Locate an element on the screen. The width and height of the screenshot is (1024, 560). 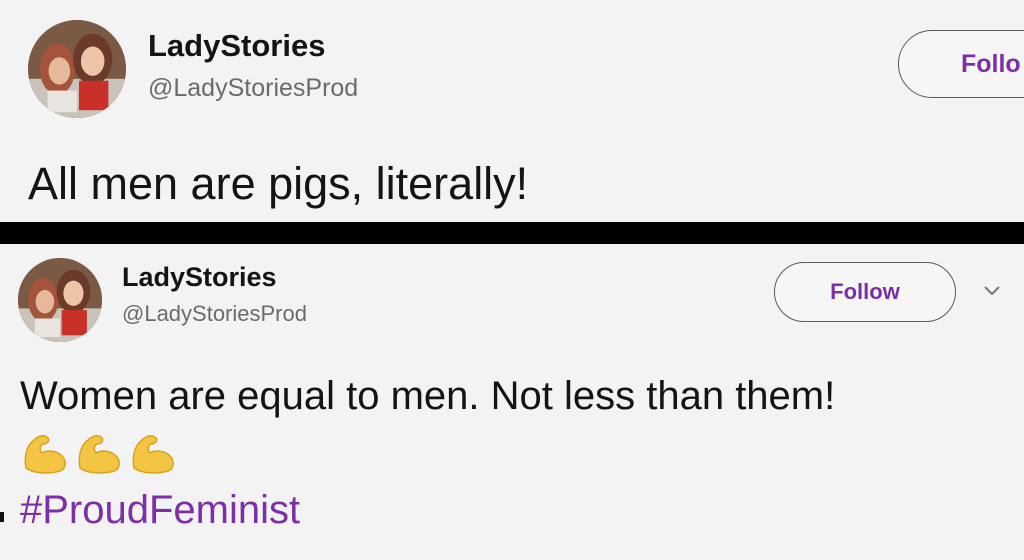
follow-button-label: Follow is located at coordinates (865, 291).